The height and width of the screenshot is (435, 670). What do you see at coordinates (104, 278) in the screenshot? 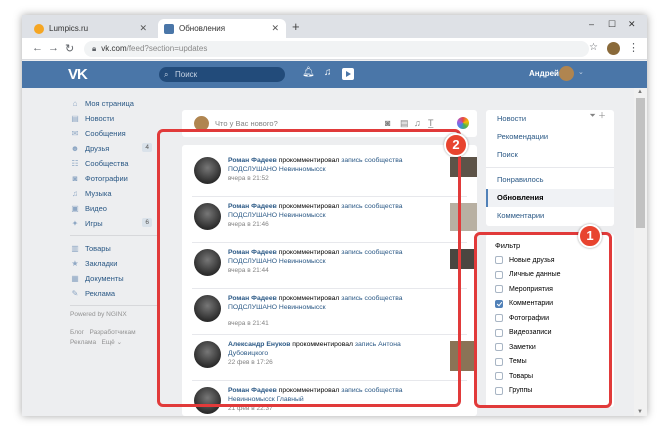
I see `sidebar-item-label: Документы` at bounding box center [104, 278].